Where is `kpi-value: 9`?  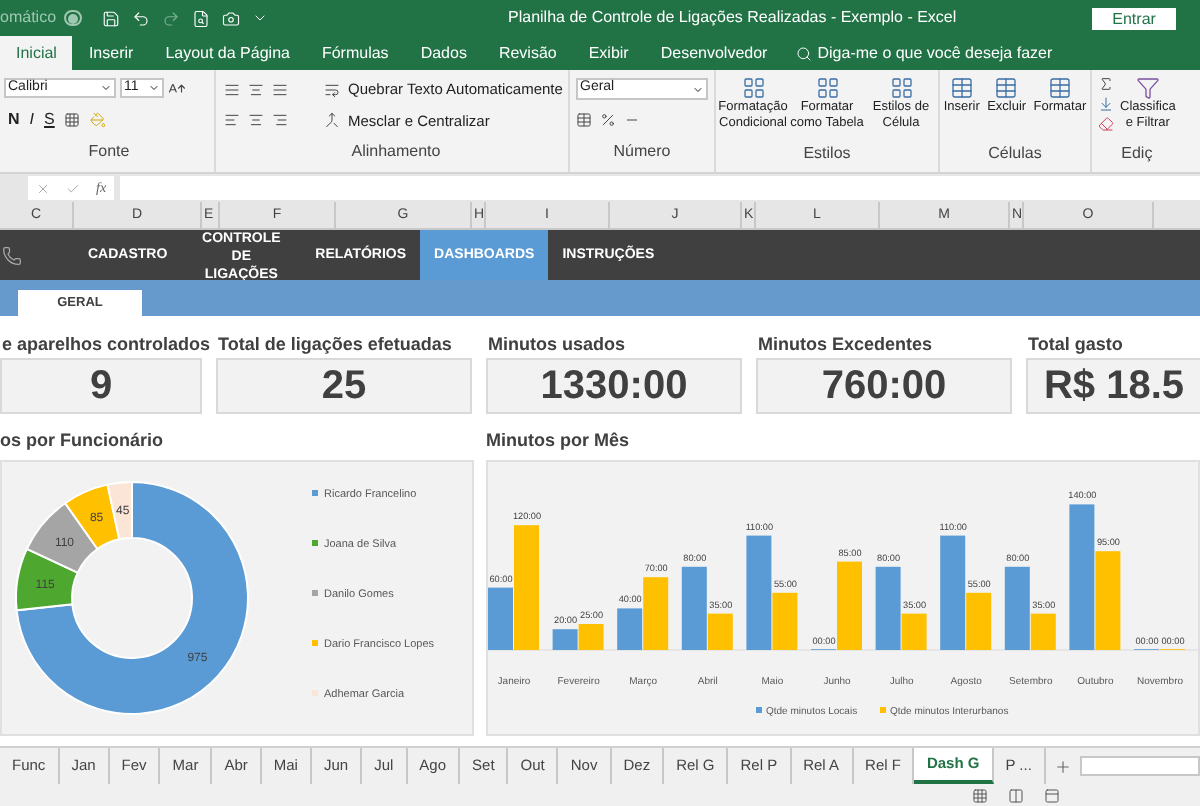 kpi-value: 9 is located at coordinates (101, 386).